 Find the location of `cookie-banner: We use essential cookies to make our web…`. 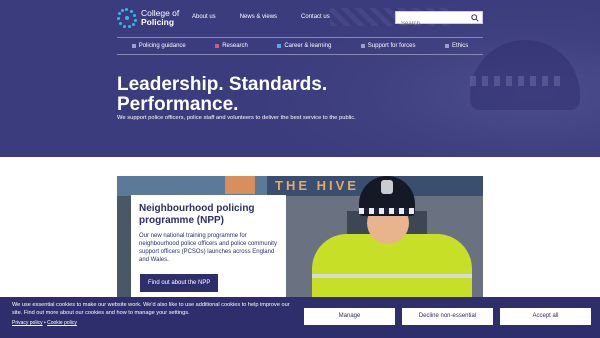

cookie-banner: We use essential cookies to make our web… is located at coordinates (300, 317).